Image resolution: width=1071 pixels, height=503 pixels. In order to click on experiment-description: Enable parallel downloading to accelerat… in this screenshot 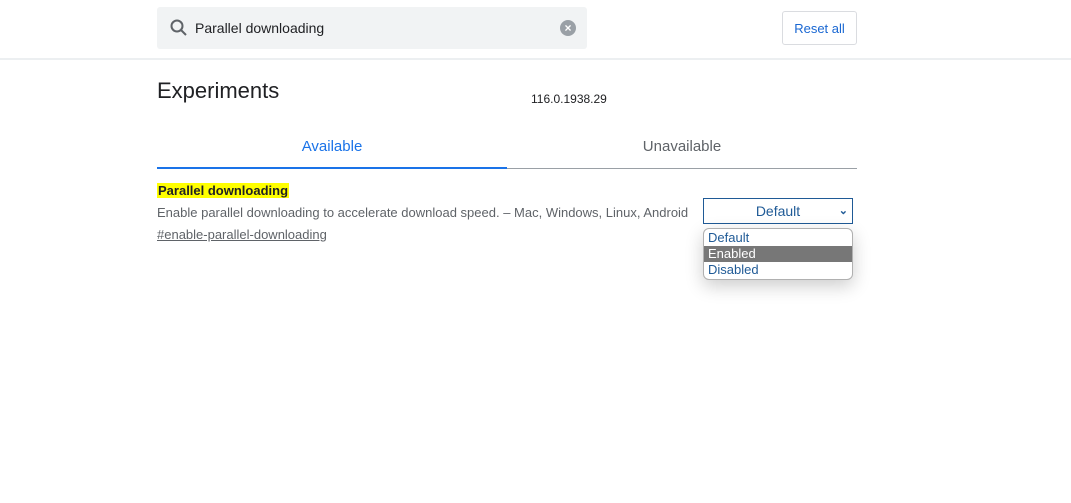, I will do `click(423, 212)`.